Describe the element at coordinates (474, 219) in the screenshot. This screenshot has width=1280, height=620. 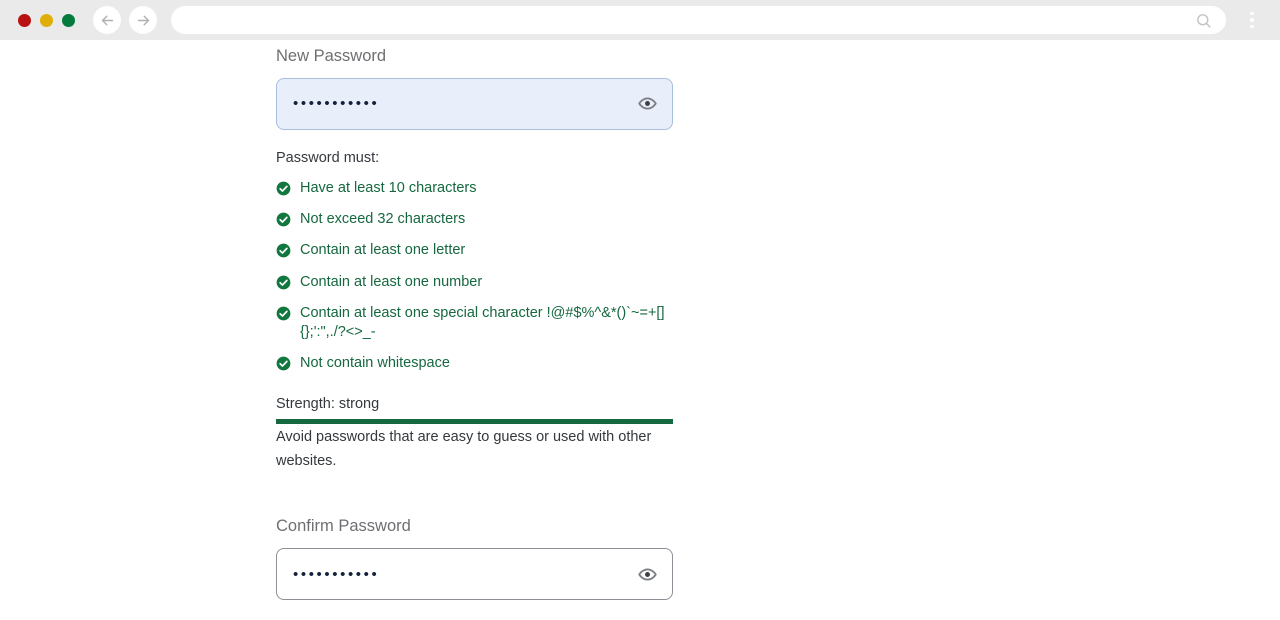
I see `requirement-item: Not exceed 32 characters` at that location.